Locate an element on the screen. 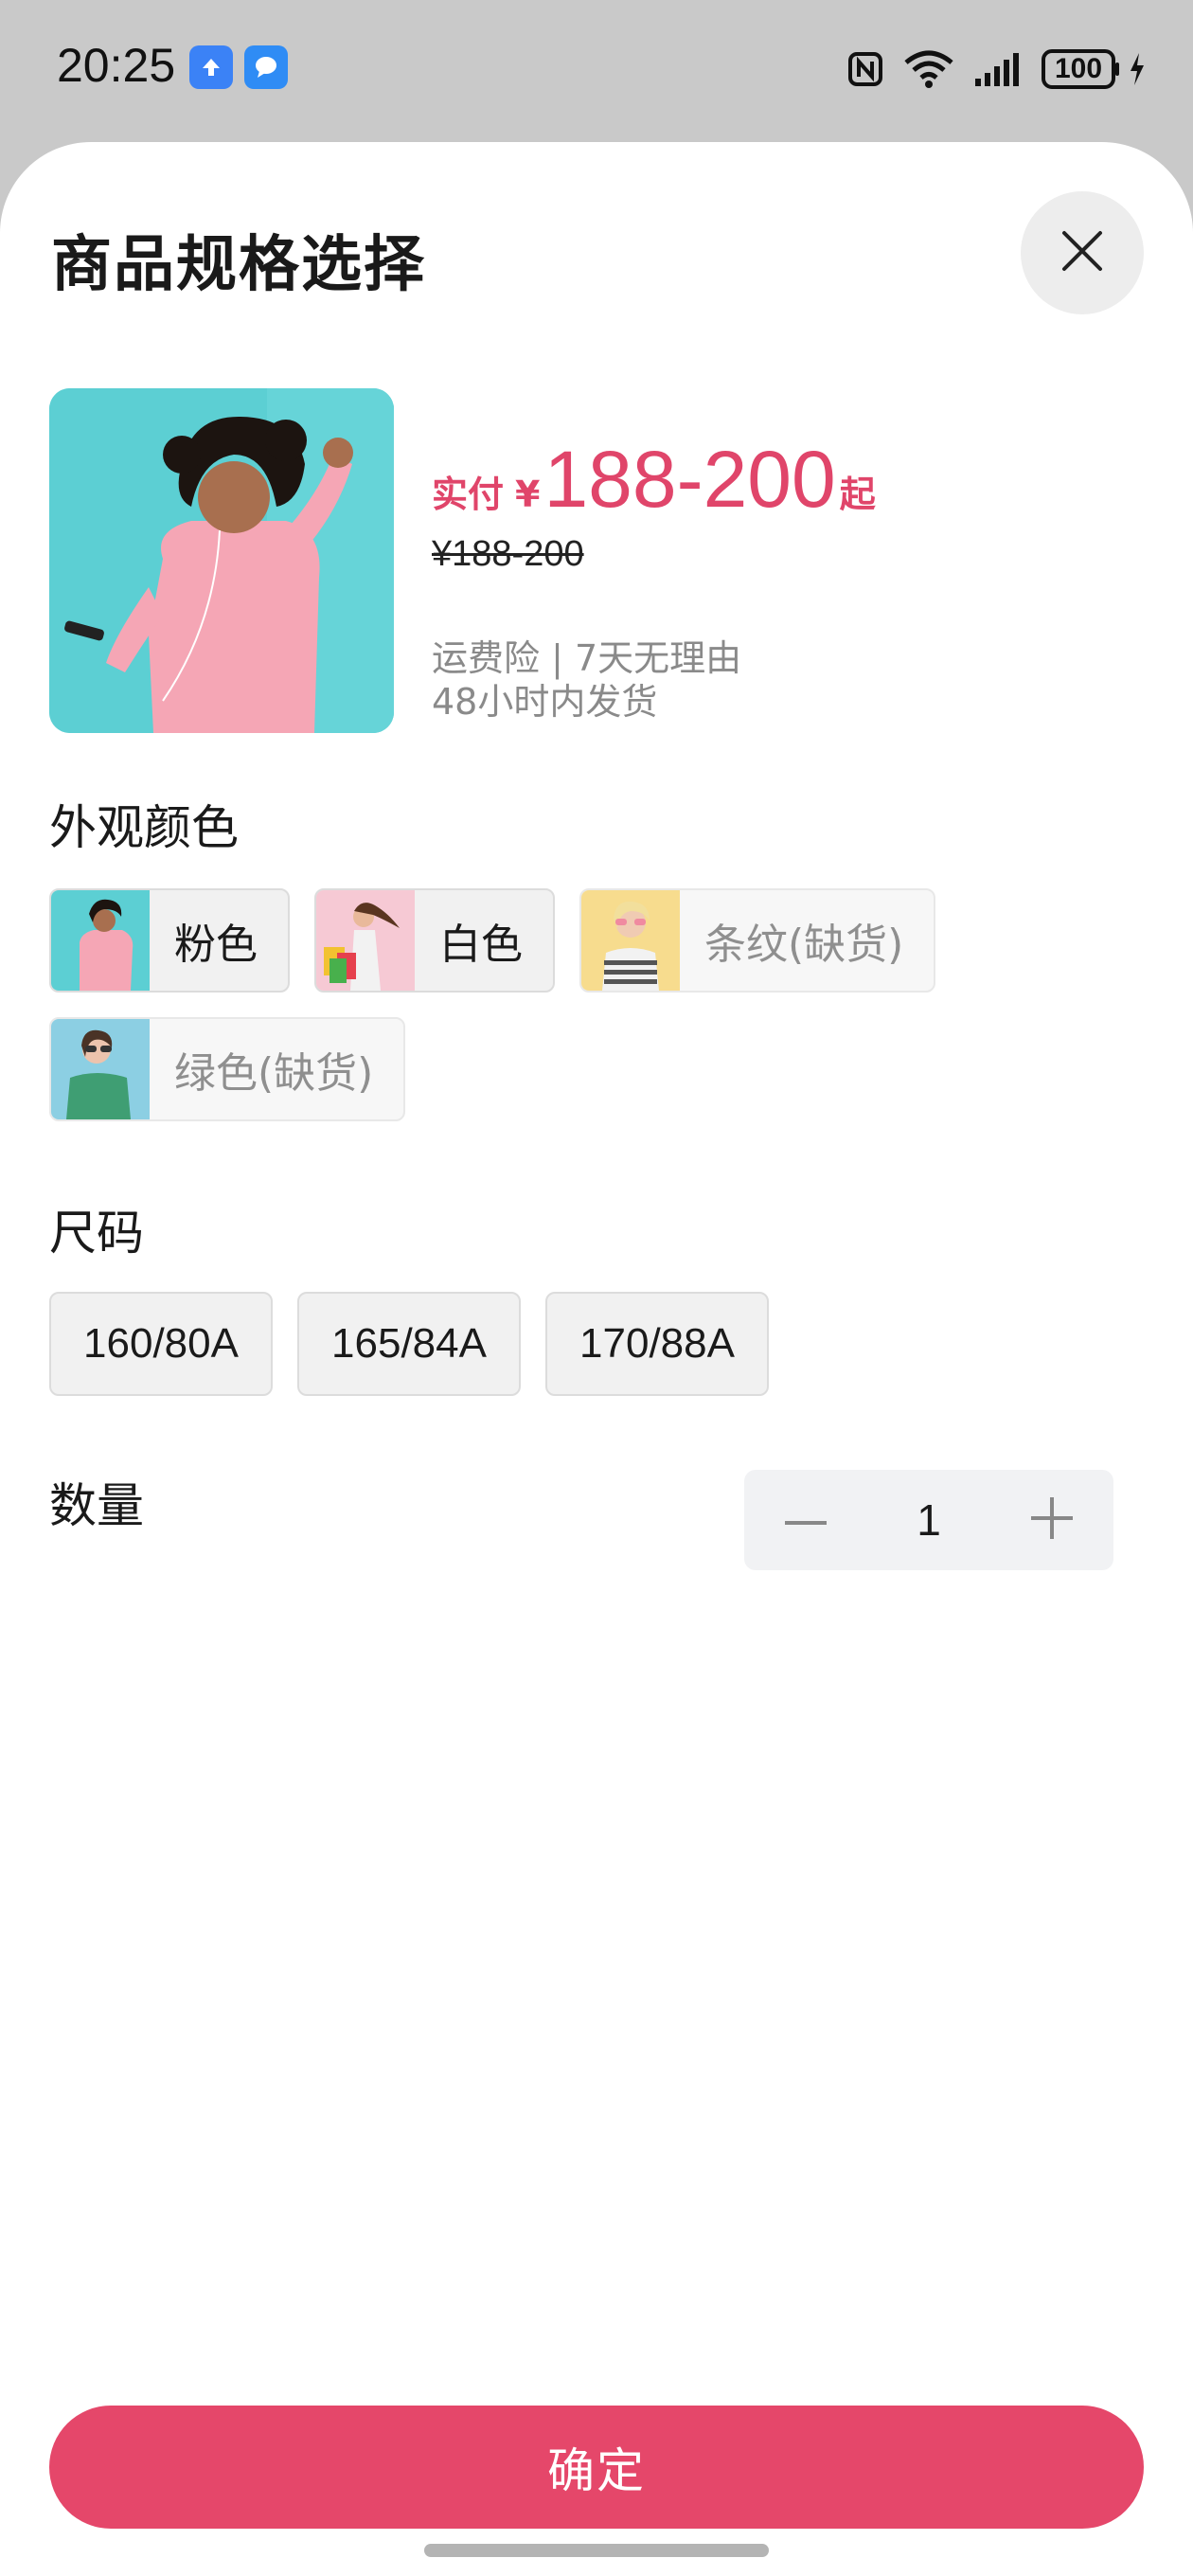  color-thumb-white is located at coordinates (365, 940).